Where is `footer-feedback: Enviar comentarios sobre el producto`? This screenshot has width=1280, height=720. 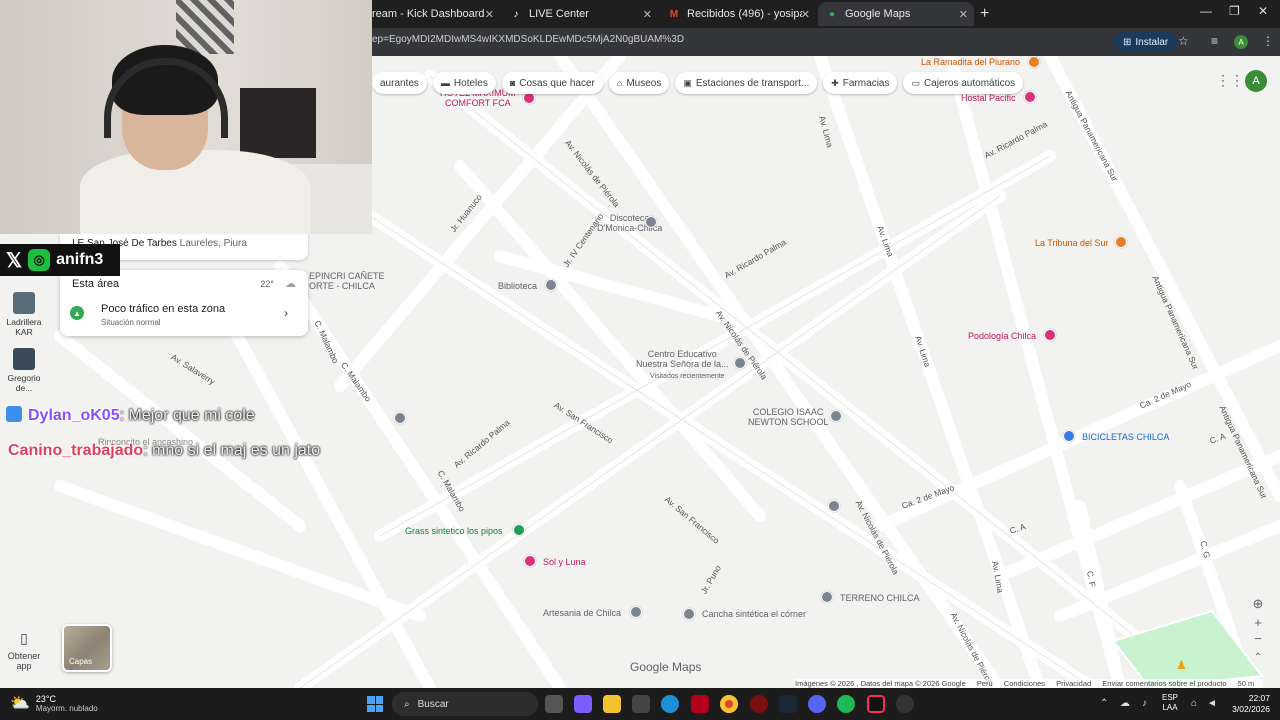
footer-feedback: Enviar comentarios sobre el producto is located at coordinates (1164, 683).